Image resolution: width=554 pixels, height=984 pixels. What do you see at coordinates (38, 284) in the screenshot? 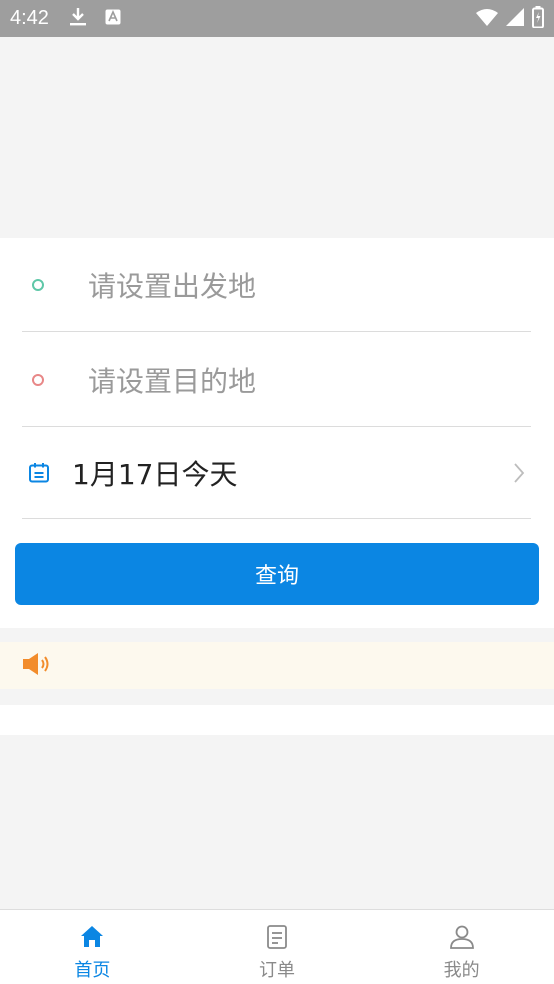
I see `origin-dot-icon` at bounding box center [38, 284].